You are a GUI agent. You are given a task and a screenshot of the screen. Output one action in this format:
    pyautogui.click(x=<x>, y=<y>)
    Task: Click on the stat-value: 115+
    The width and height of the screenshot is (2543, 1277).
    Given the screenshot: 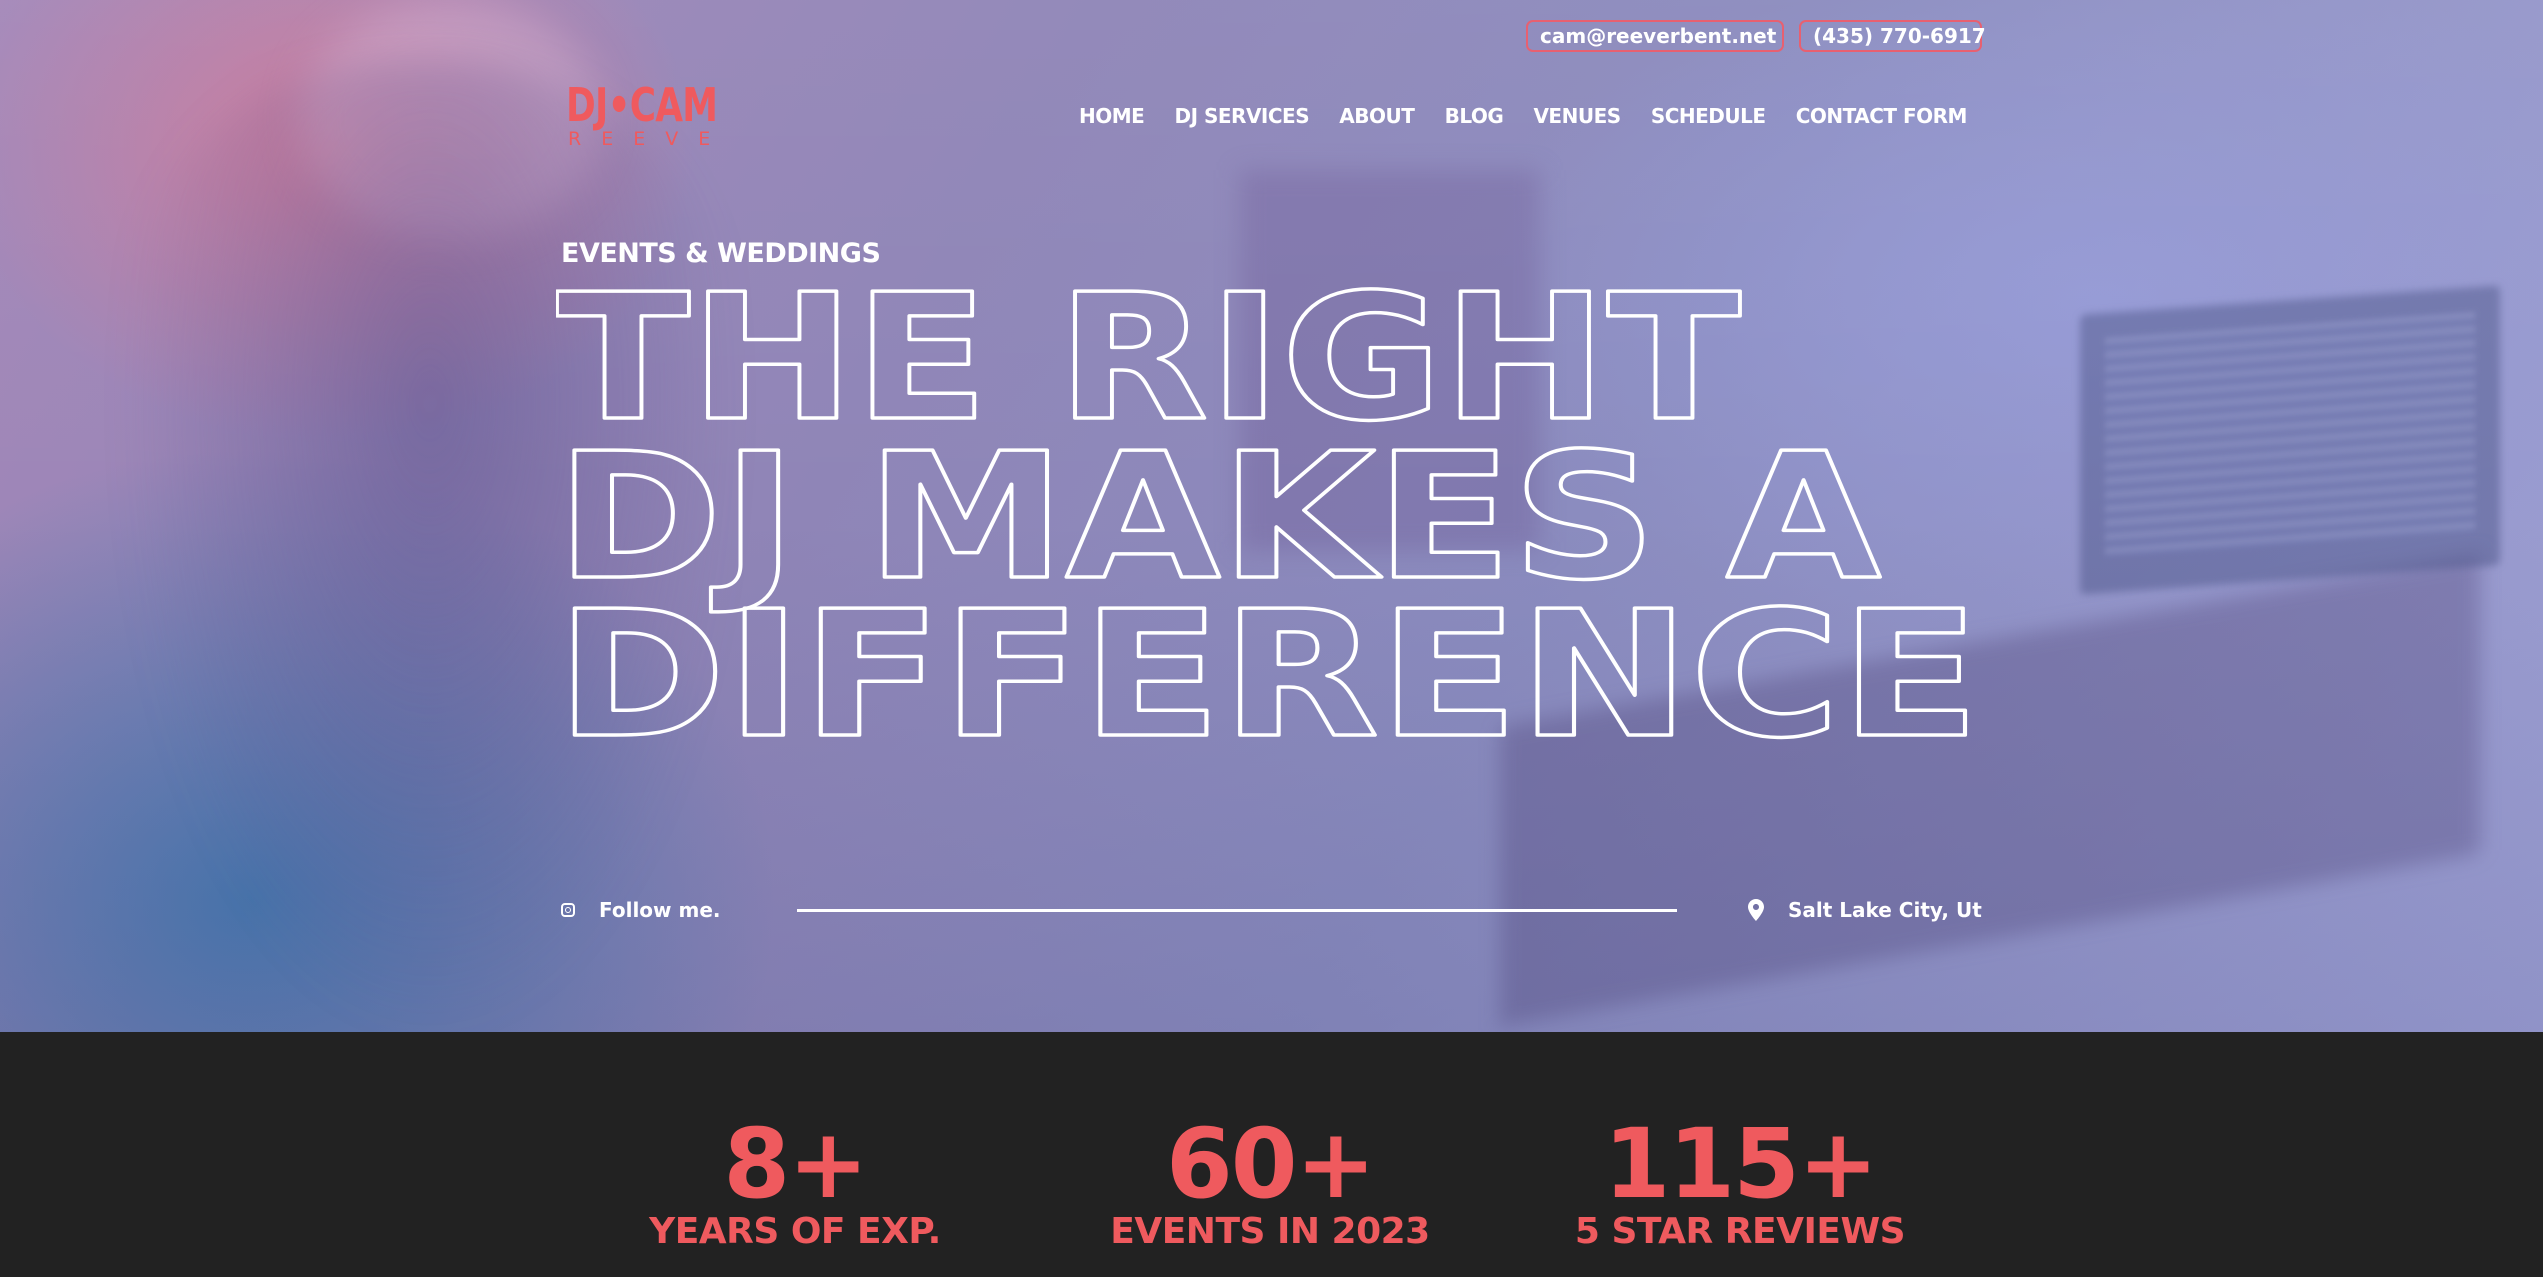 What is the action you would take?
    pyautogui.click(x=1741, y=1164)
    